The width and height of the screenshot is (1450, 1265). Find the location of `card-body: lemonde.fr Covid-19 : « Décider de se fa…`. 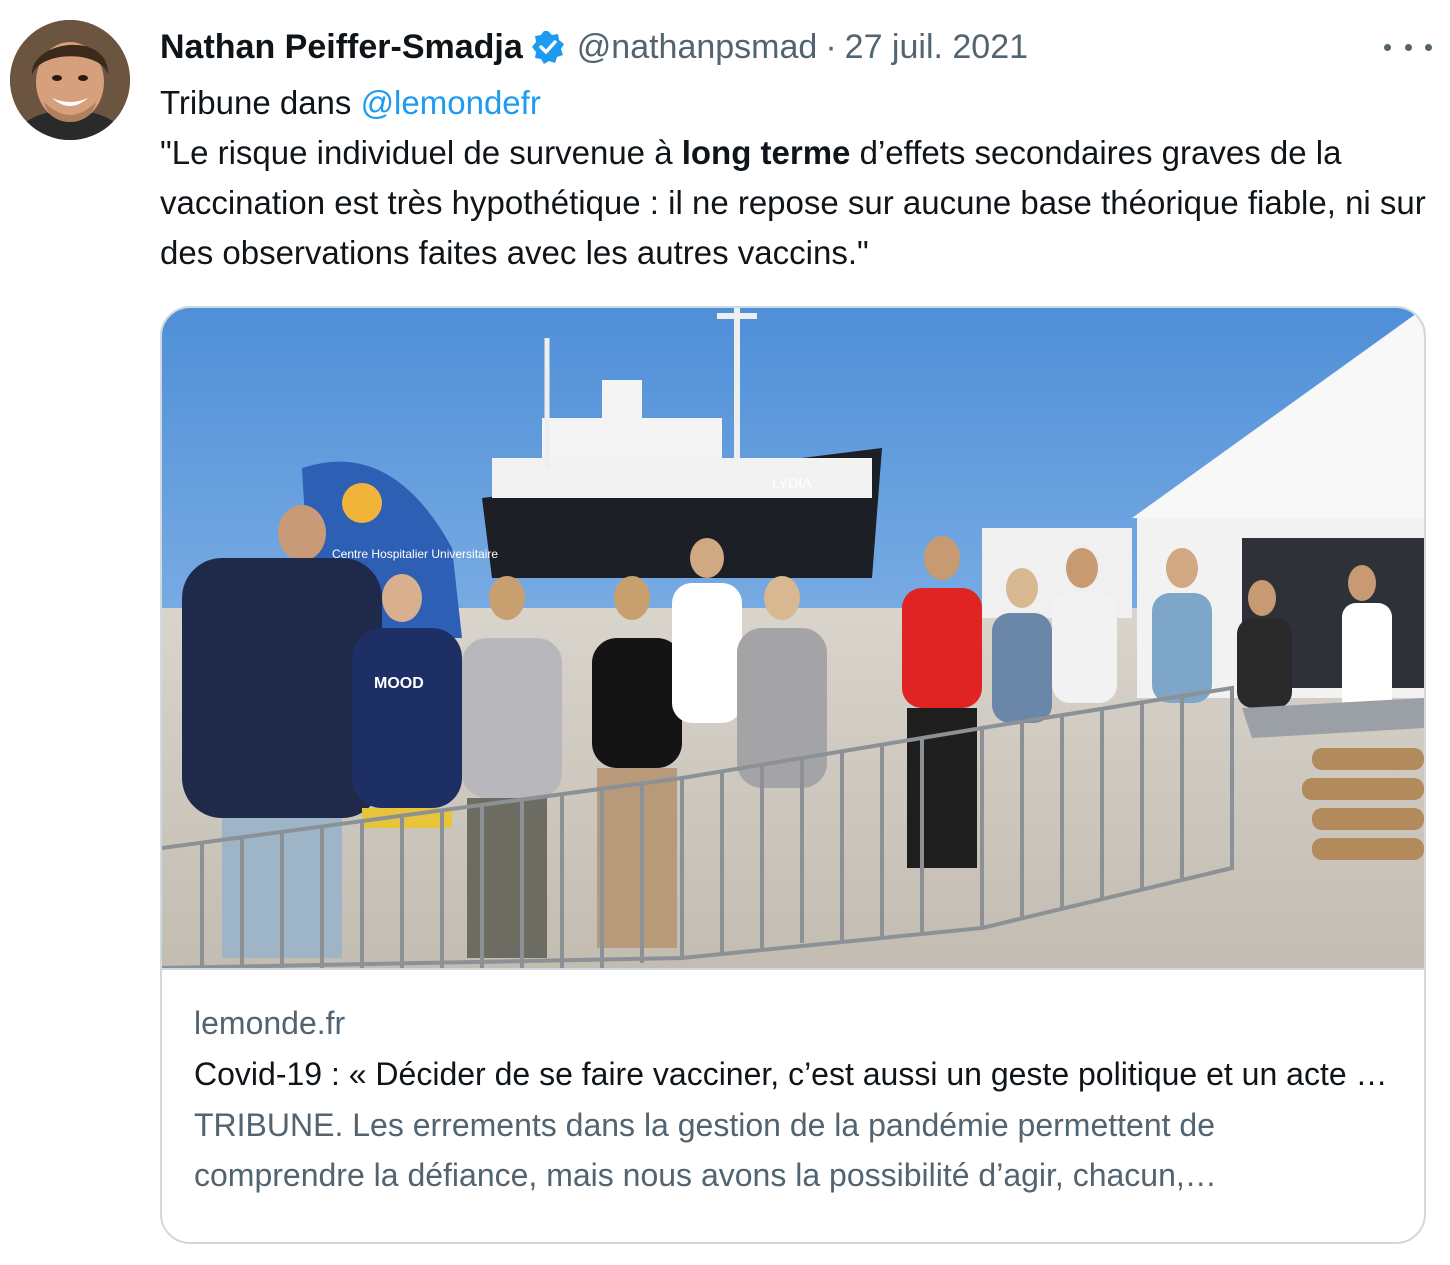

card-body: lemonde.fr Covid-19 : « Décider de se fa… is located at coordinates (794, 1099).